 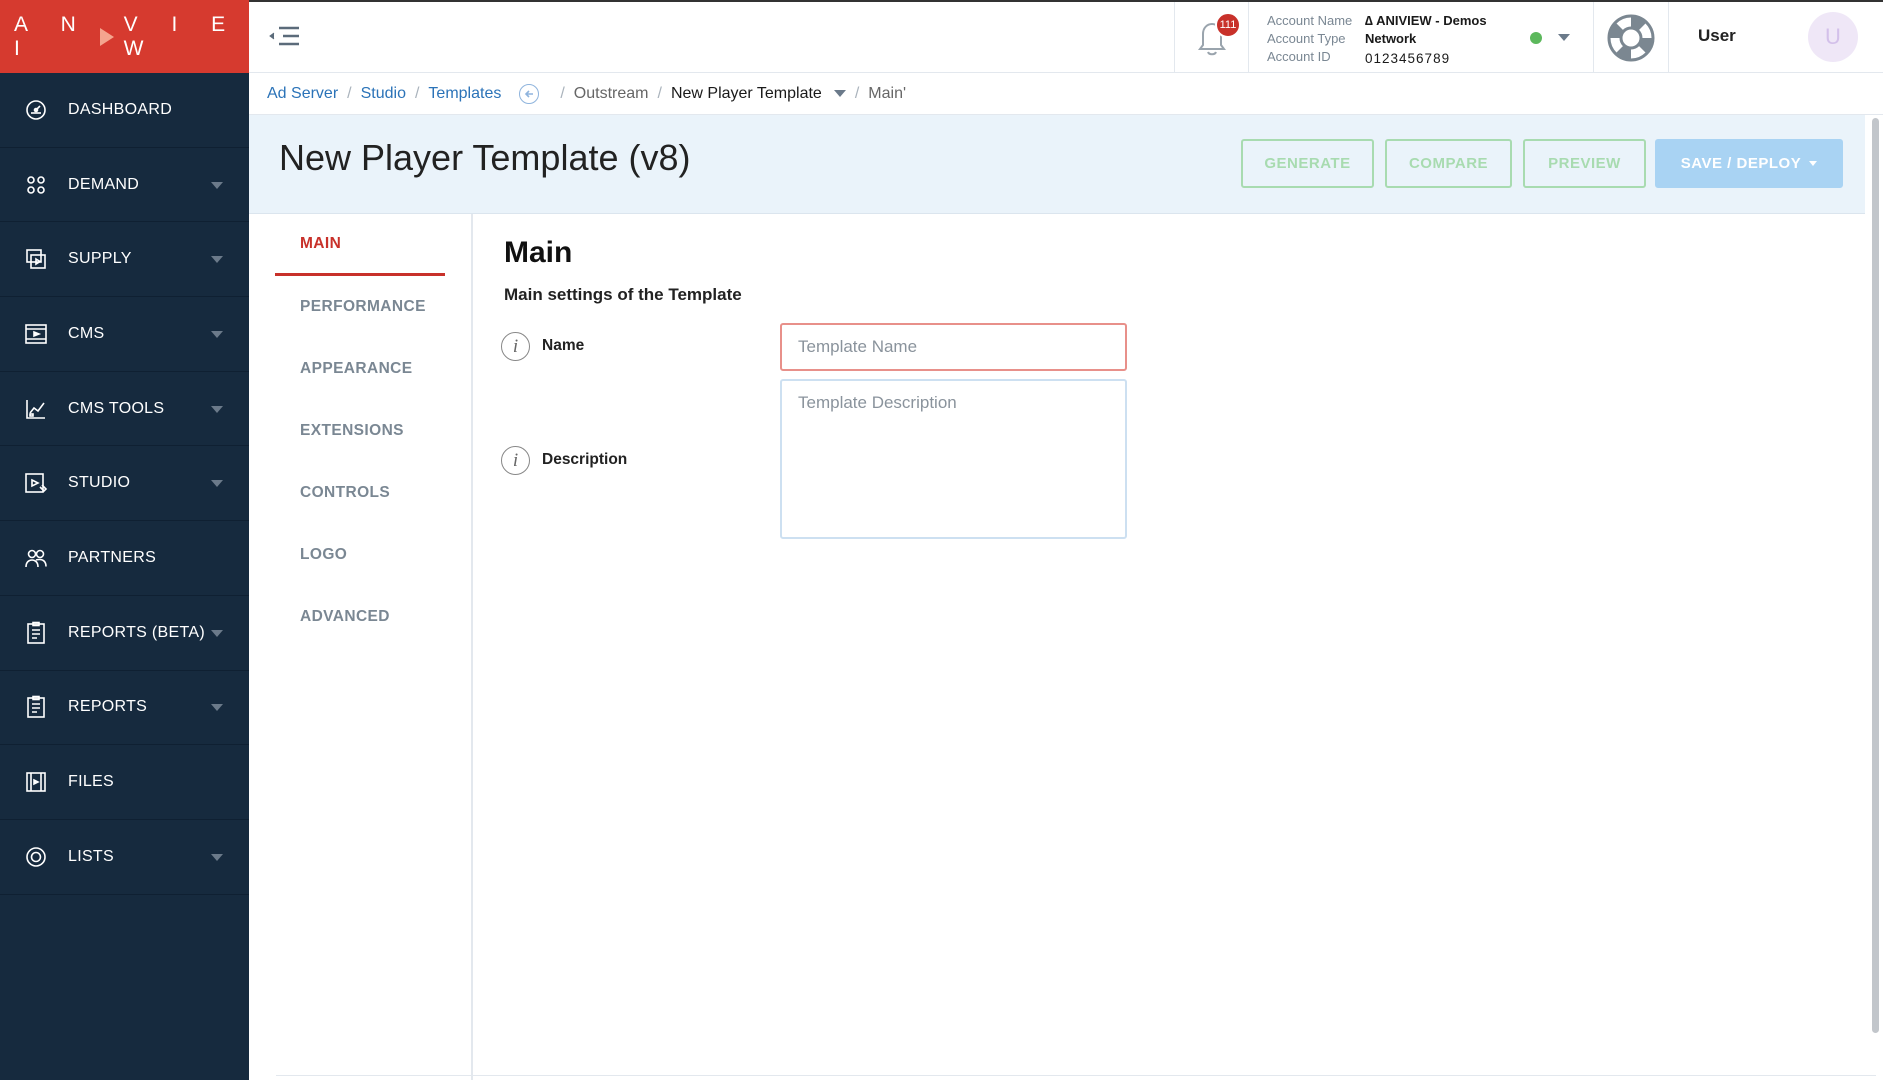 What do you see at coordinates (181, 36) in the screenshot?
I see `logo-text-right: V I E W` at bounding box center [181, 36].